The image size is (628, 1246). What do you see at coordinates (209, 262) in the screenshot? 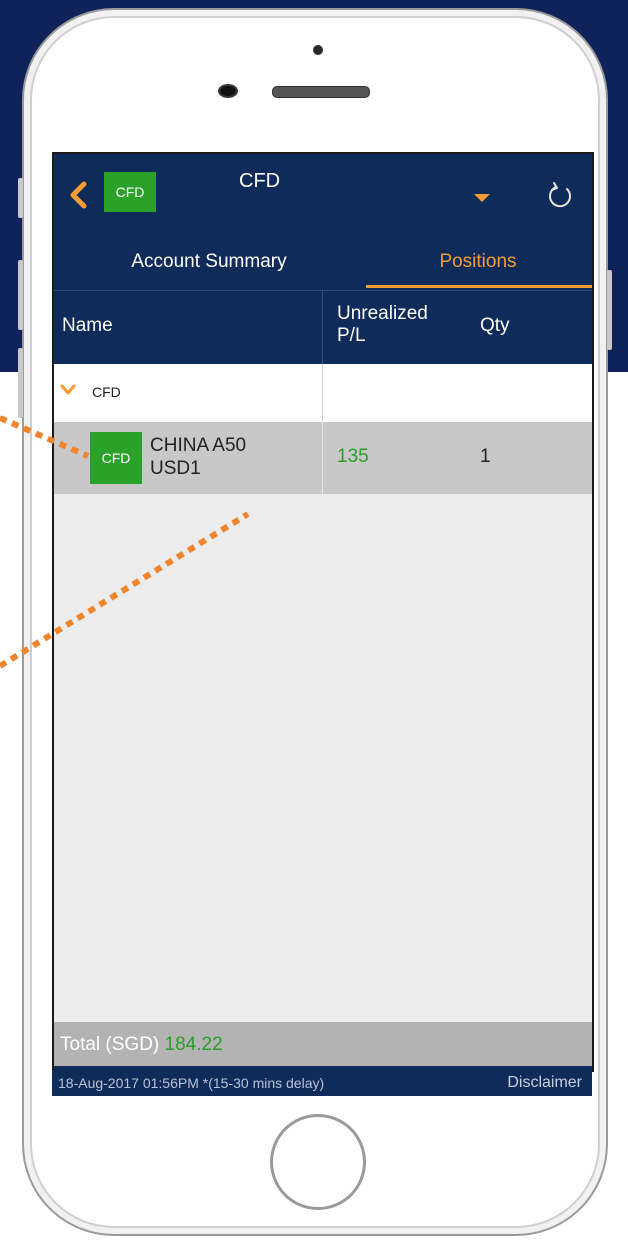
I see `tab-account-summary: Account Summary` at bounding box center [209, 262].